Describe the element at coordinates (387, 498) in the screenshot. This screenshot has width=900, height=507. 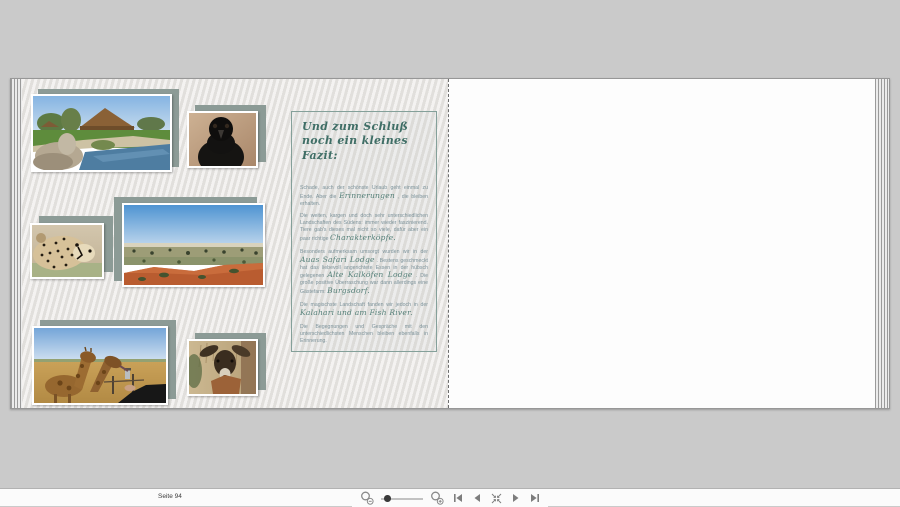
I see `zoom-slider-handle` at that location.